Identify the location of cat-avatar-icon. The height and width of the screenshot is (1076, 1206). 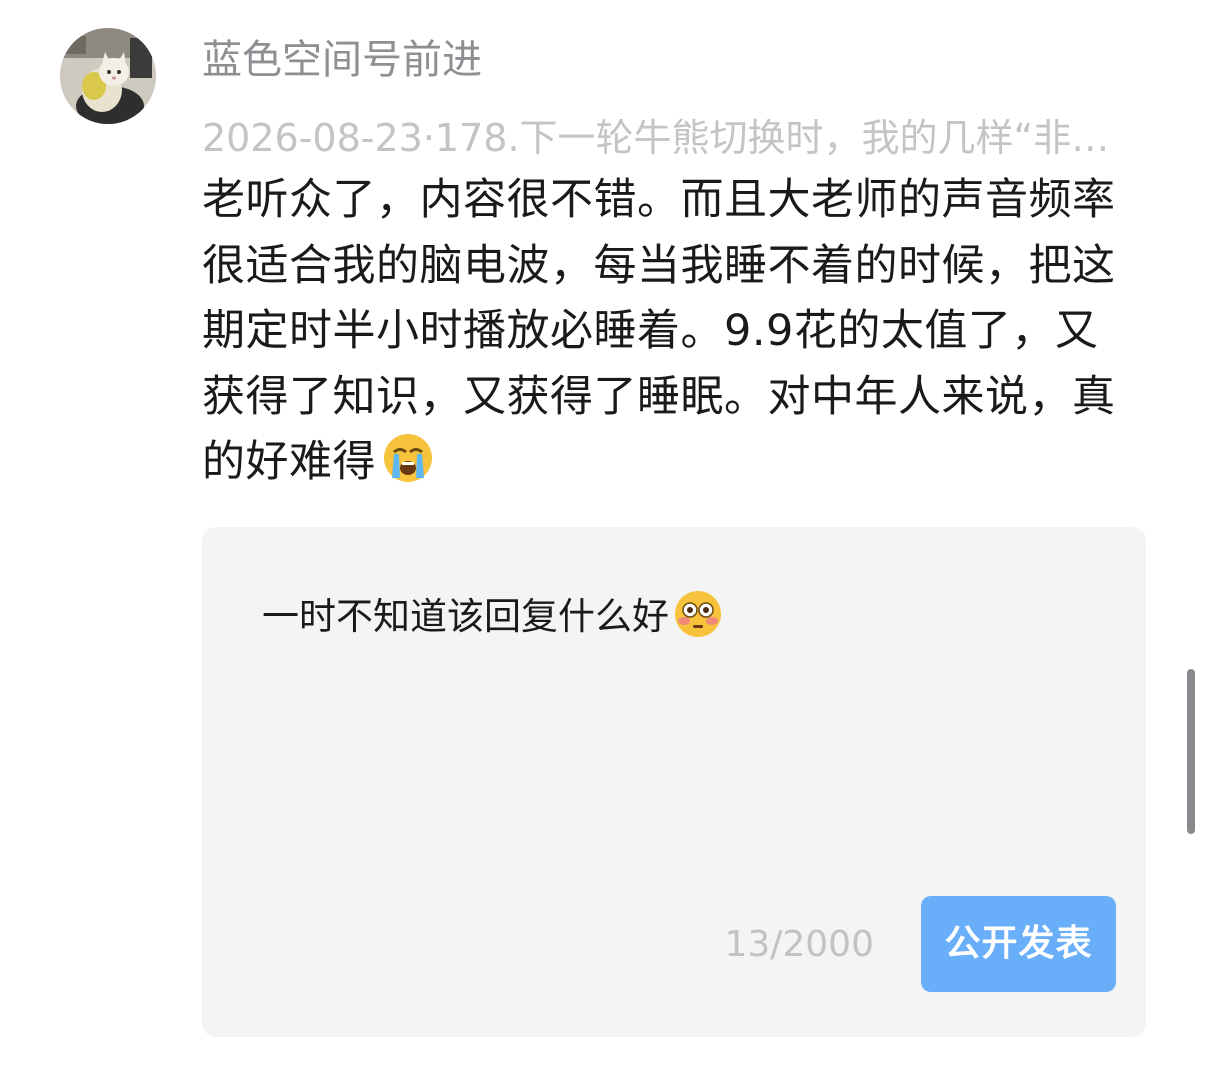
(108, 76).